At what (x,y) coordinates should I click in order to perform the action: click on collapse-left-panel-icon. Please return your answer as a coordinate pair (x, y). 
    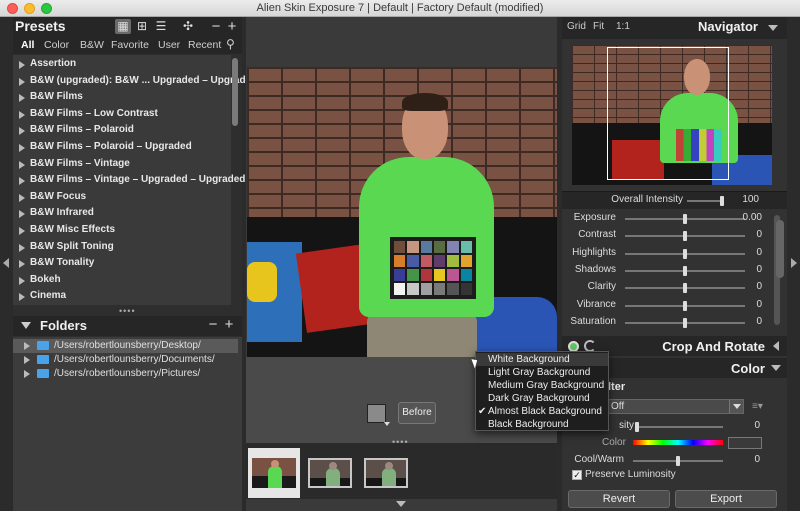
    Looking at the image, I should click on (6, 263).